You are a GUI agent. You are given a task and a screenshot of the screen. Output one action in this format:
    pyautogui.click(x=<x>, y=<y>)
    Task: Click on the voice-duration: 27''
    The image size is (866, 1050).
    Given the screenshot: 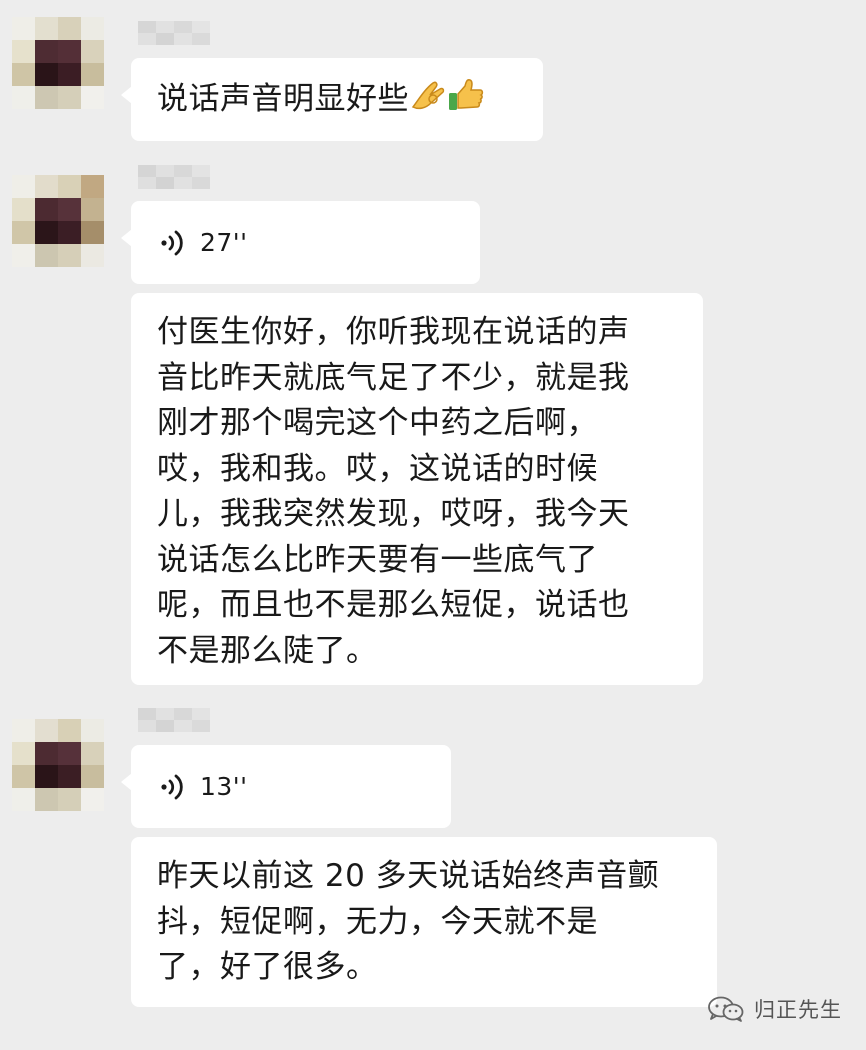 What is the action you would take?
    pyautogui.click(x=224, y=242)
    